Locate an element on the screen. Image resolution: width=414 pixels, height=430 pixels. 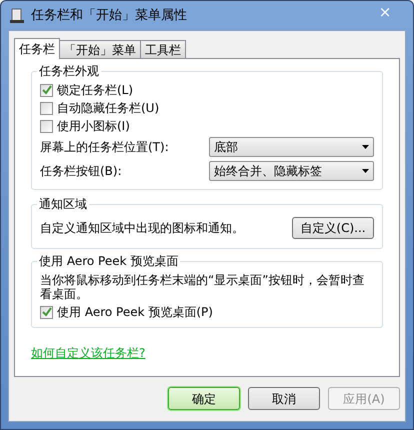
taskbar-icon is located at coordinates (17, 16).